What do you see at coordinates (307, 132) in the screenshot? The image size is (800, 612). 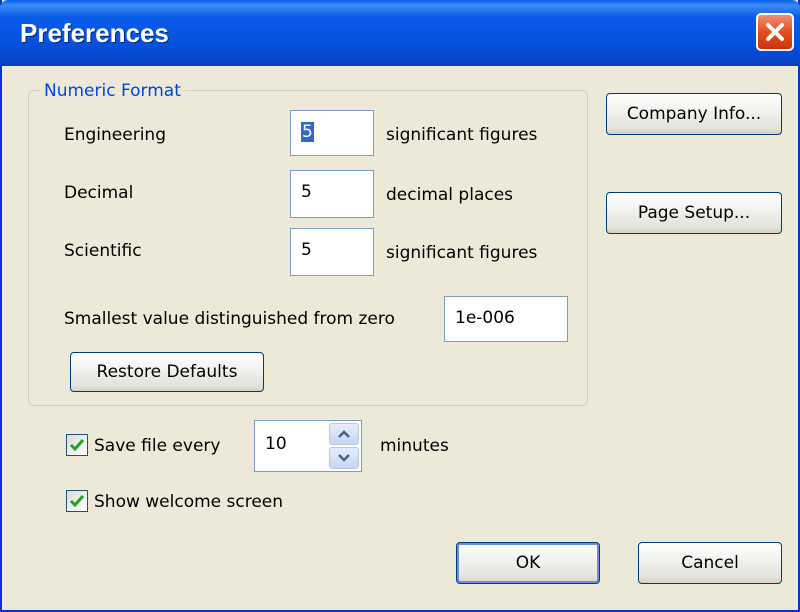 I see `engineering-value: 5` at bounding box center [307, 132].